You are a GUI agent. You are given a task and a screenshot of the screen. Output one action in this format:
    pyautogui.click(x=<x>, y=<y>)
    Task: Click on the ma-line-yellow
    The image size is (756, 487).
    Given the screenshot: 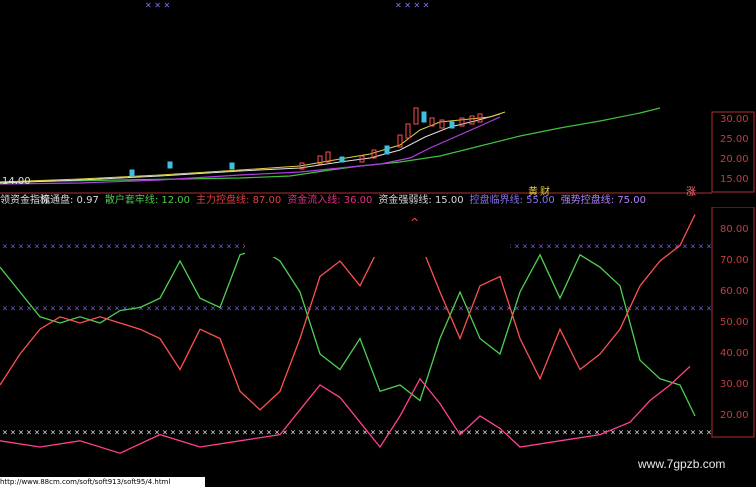 What is the action you would take?
    pyautogui.click(x=253, y=147)
    